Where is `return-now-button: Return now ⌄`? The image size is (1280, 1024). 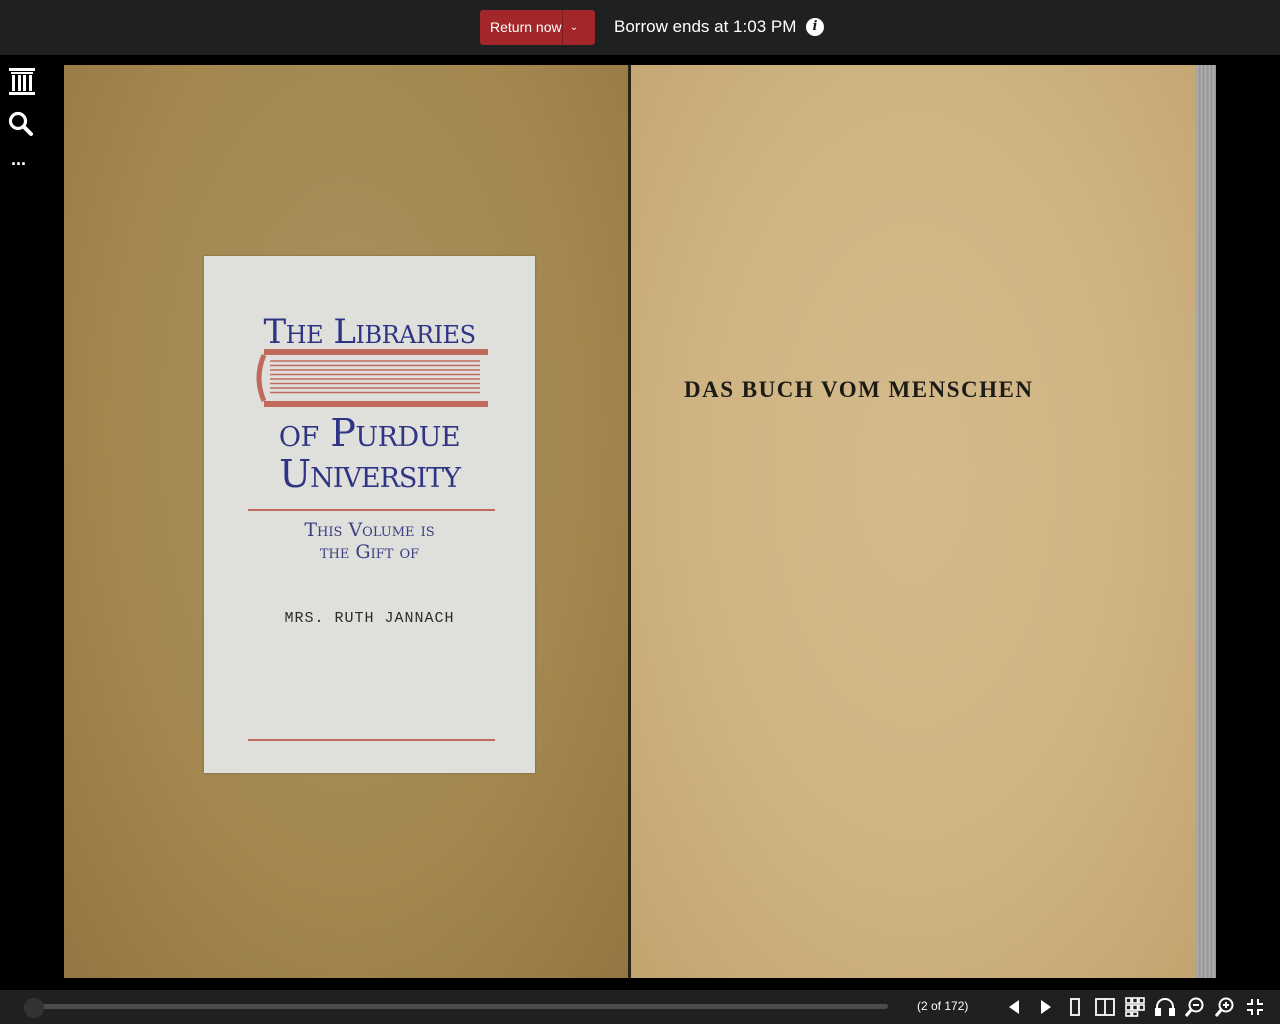
return-now-button: Return now ⌄ is located at coordinates (537, 27).